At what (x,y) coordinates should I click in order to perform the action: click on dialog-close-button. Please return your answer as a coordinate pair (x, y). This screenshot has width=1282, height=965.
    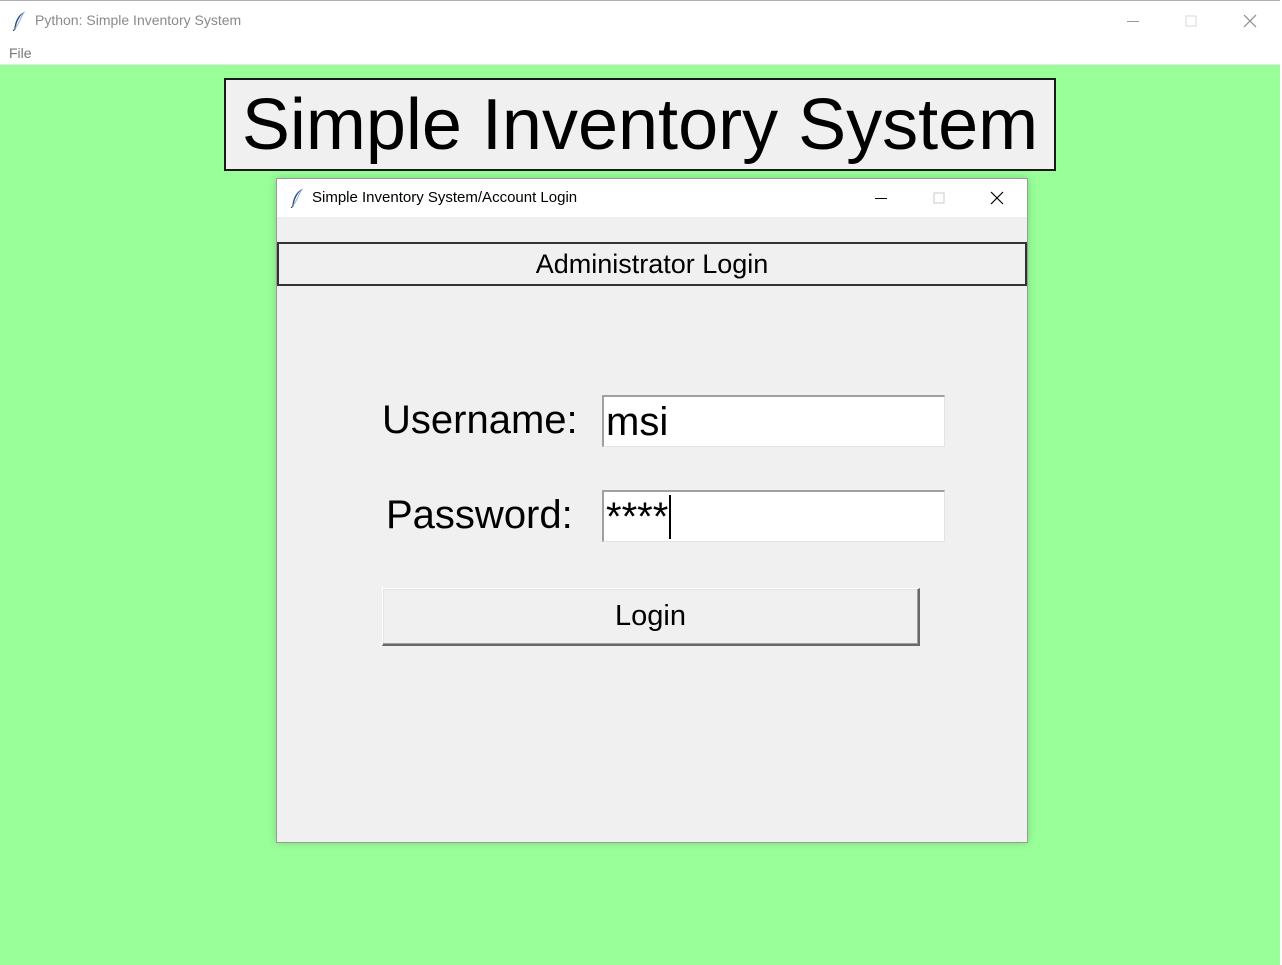
    Looking at the image, I should click on (997, 198).